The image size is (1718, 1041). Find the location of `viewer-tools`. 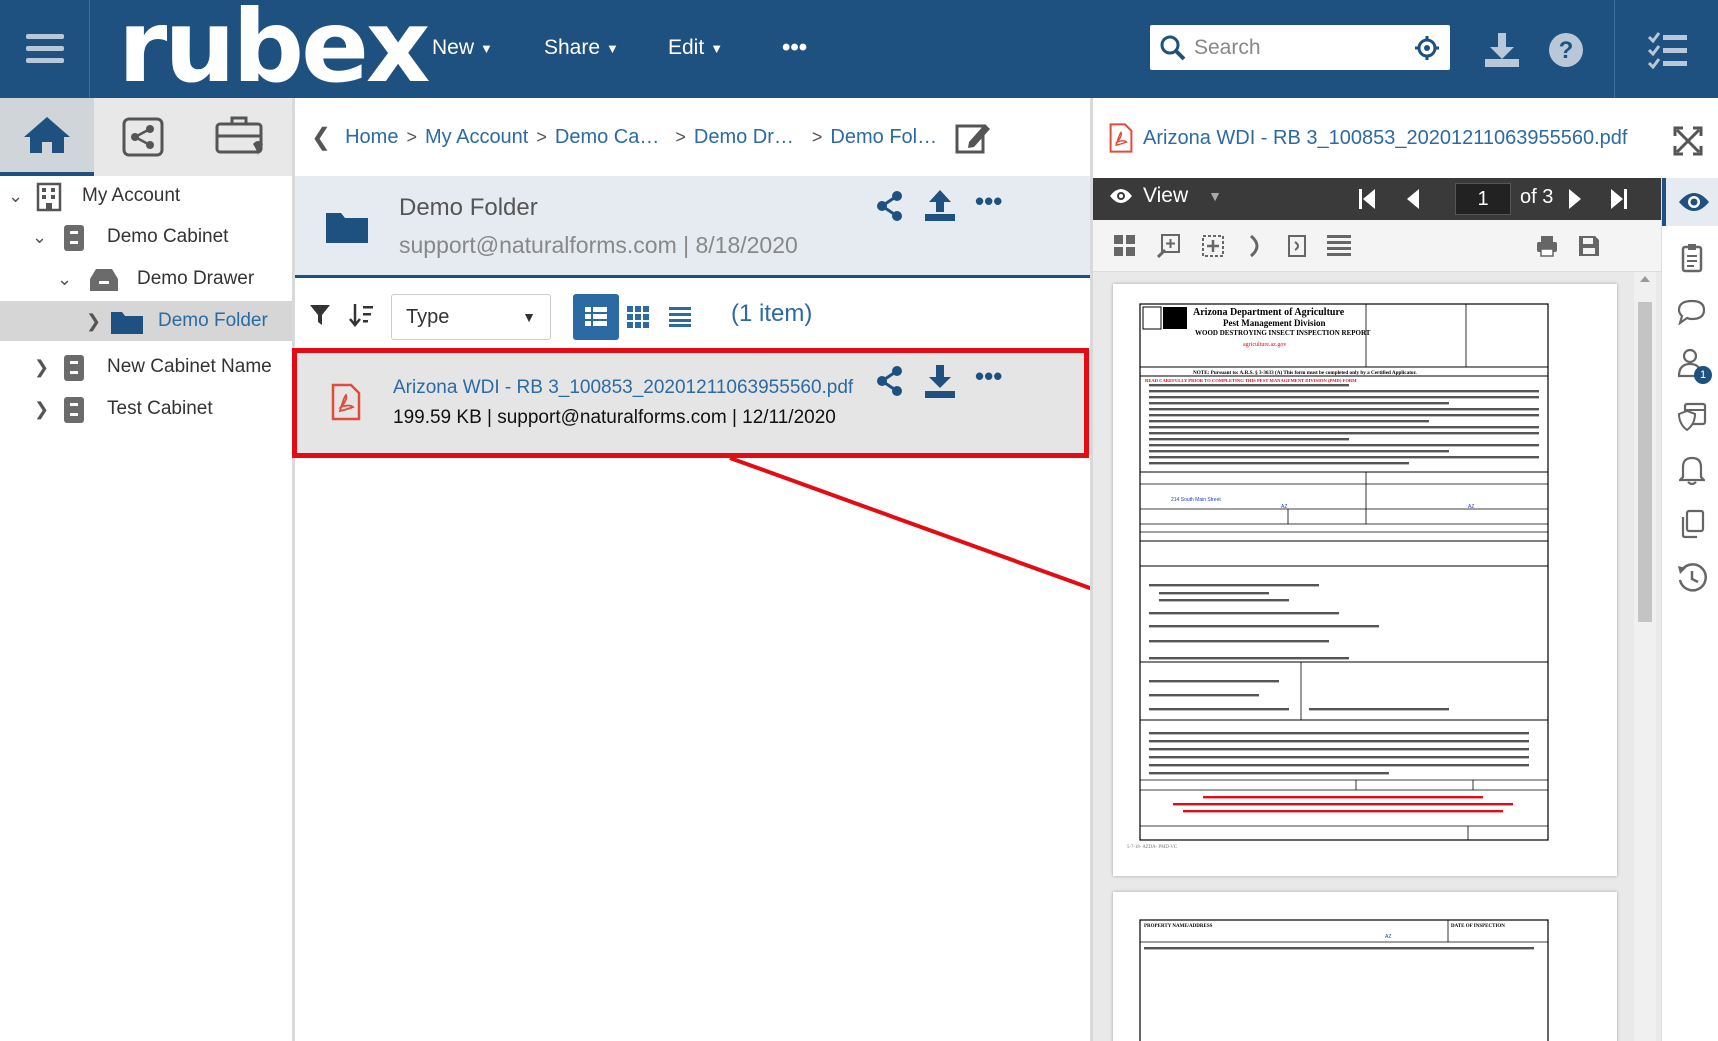

viewer-tools is located at coordinates (1377, 246).